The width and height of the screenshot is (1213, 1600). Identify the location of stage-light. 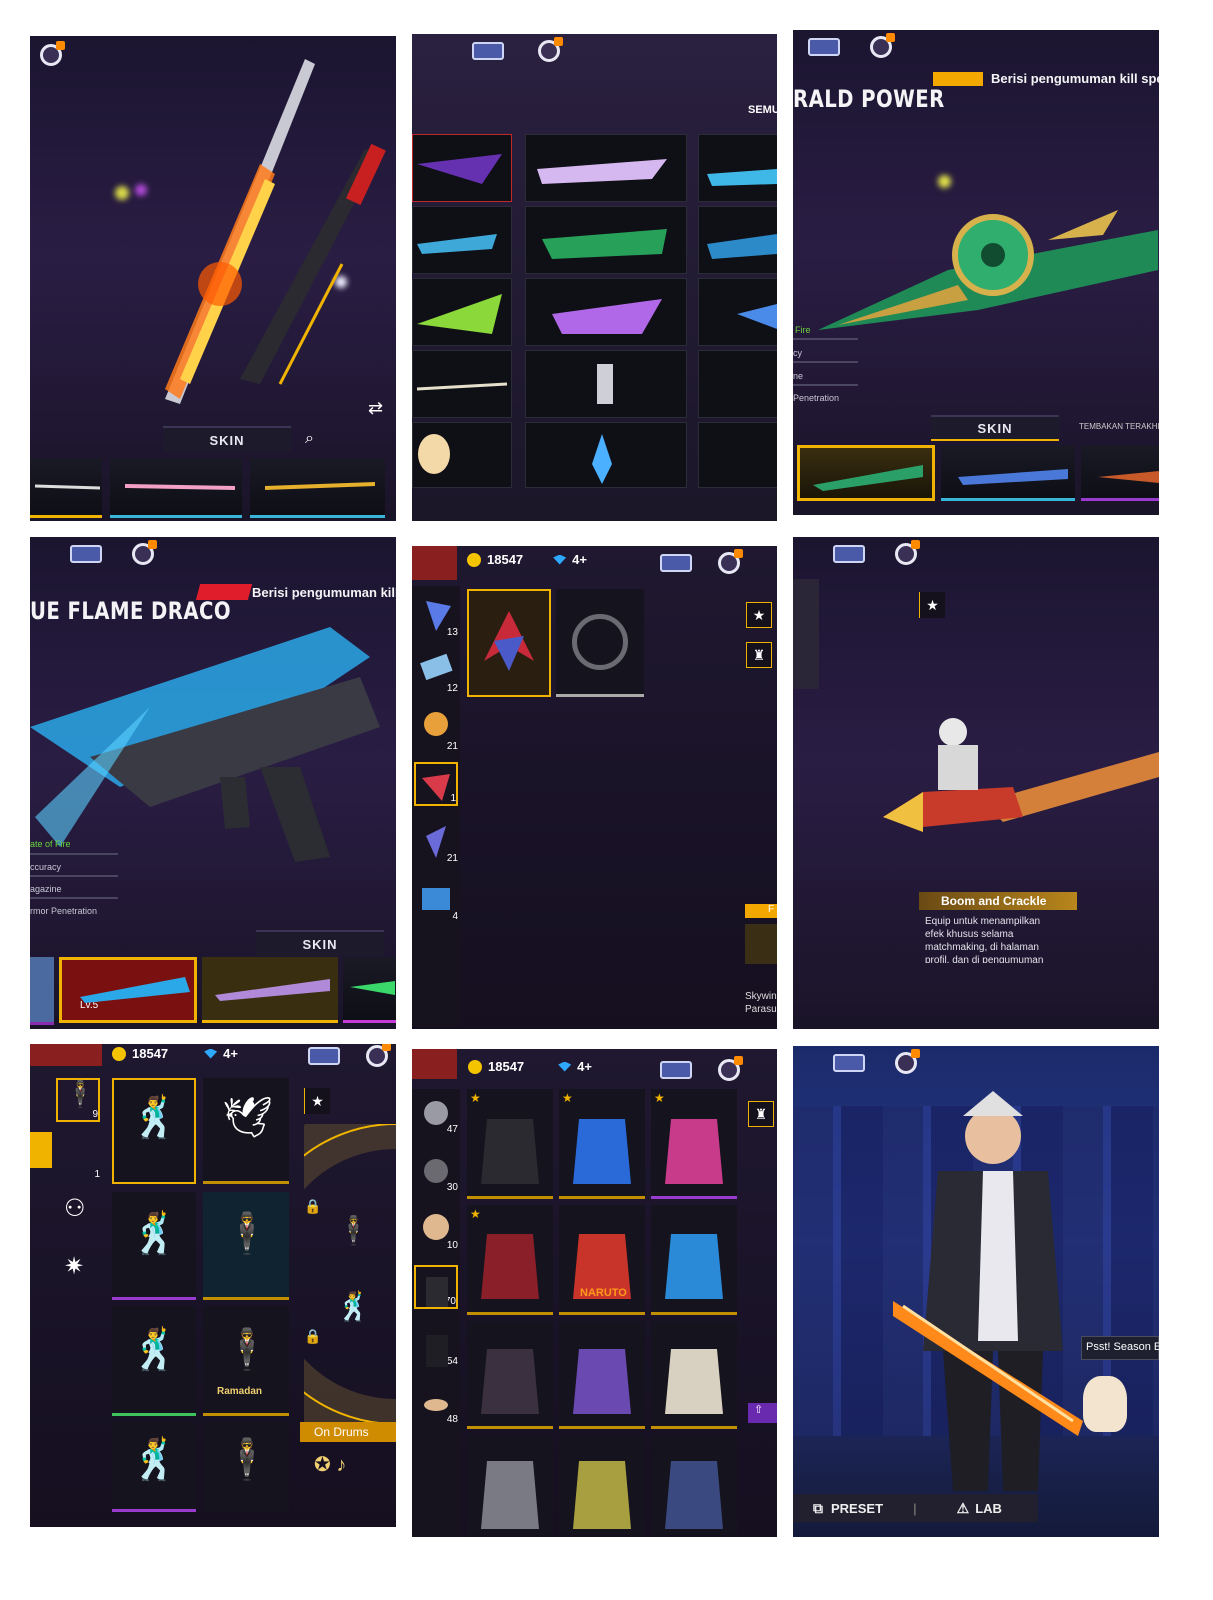
(944, 181).